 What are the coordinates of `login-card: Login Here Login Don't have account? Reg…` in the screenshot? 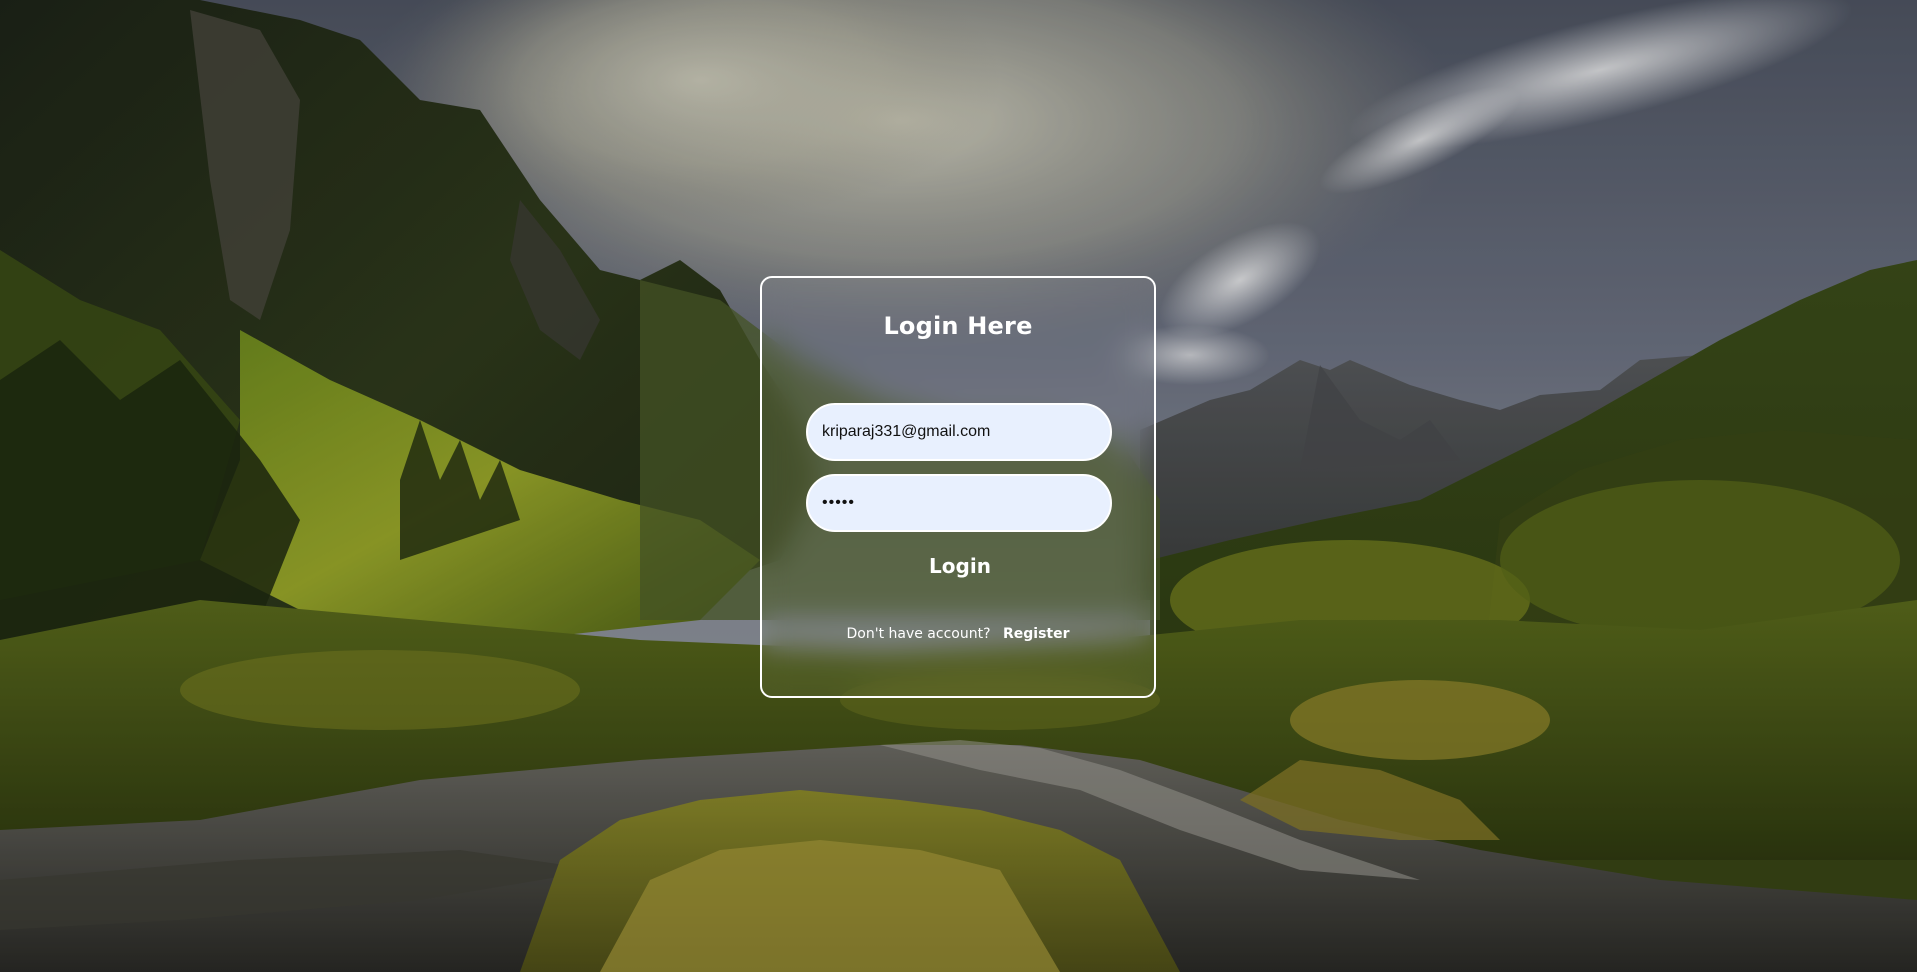 It's located at (958, 487).